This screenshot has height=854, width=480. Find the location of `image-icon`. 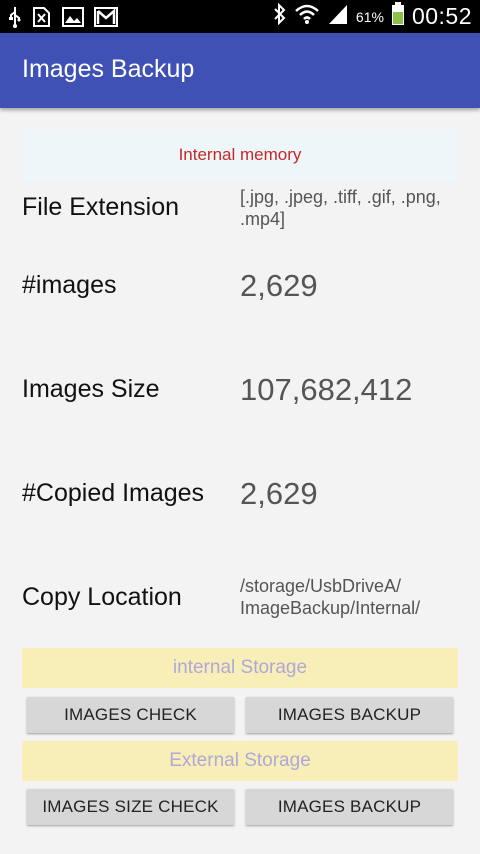

image-icon is located at coordinates (73, 16).